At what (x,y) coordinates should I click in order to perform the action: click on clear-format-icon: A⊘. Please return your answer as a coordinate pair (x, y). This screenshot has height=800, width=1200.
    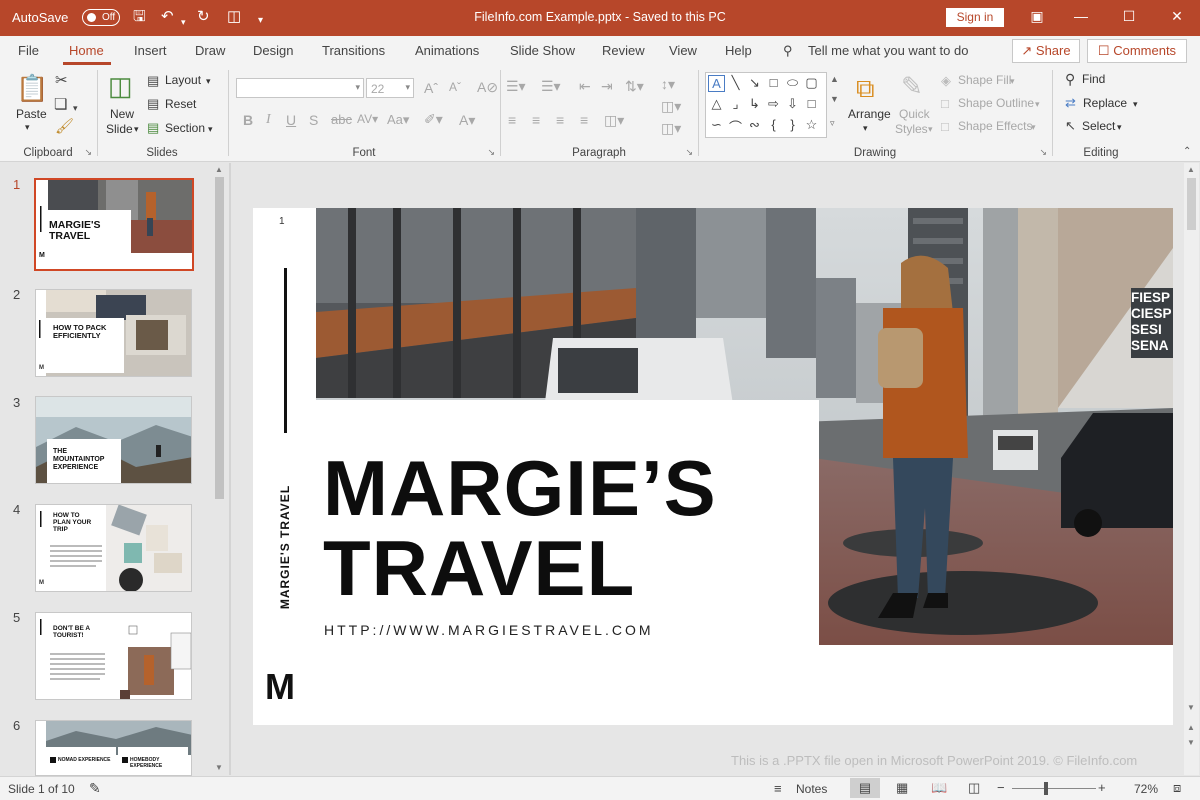
    Looking at the image, I should click on (487, 87).